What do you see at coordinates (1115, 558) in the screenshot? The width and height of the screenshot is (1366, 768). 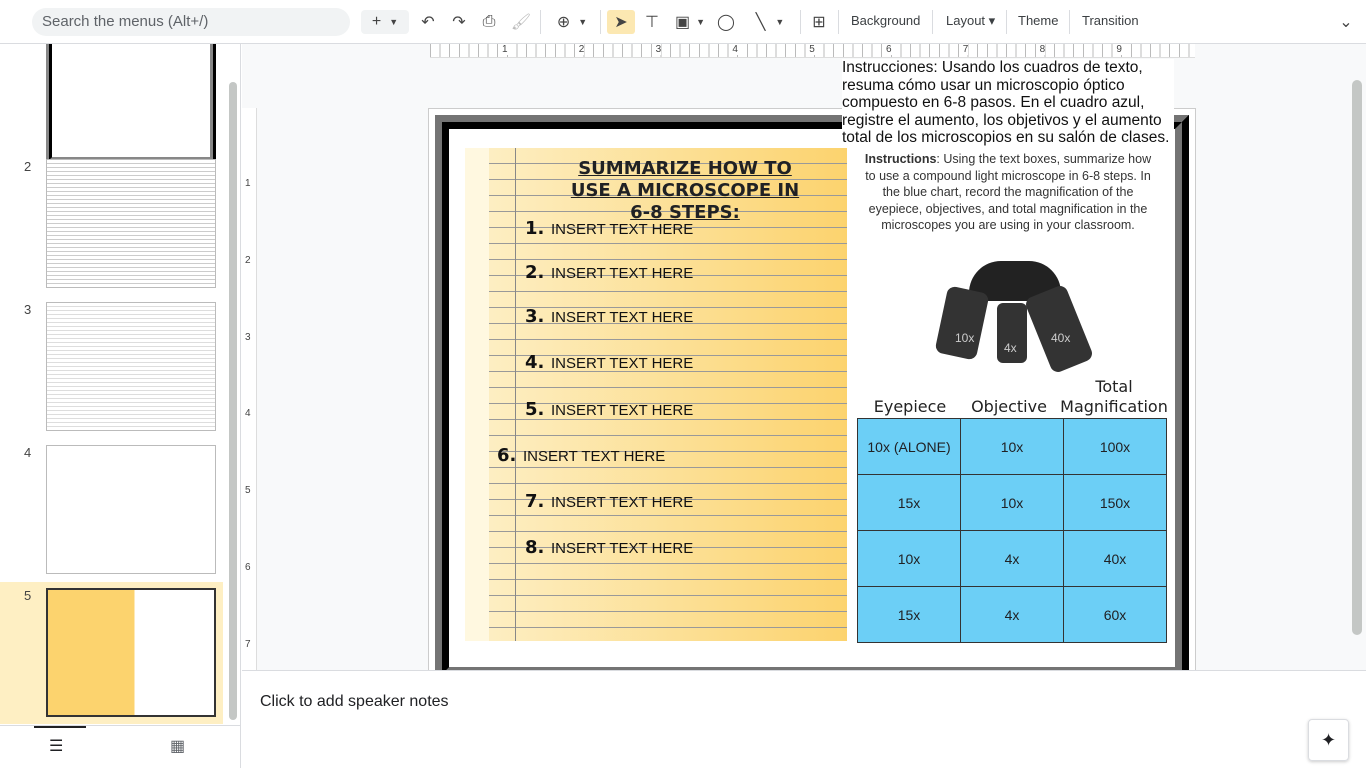 I see `table-cell: 40x` at bounding box center [1115, 558].